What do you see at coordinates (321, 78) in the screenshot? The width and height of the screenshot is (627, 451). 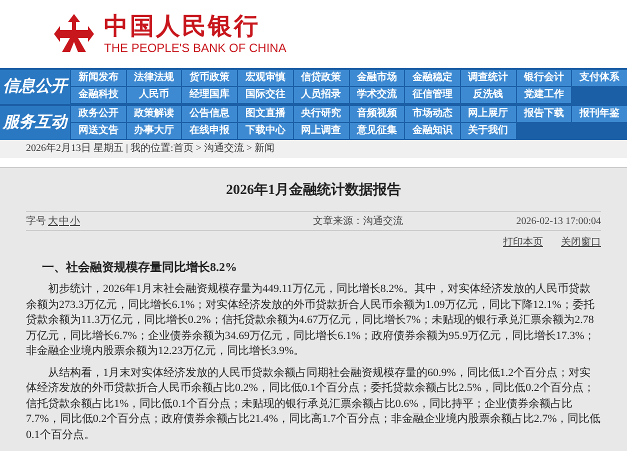 I see `nav-link: 信贷政策` at bounding box center [321, 78].